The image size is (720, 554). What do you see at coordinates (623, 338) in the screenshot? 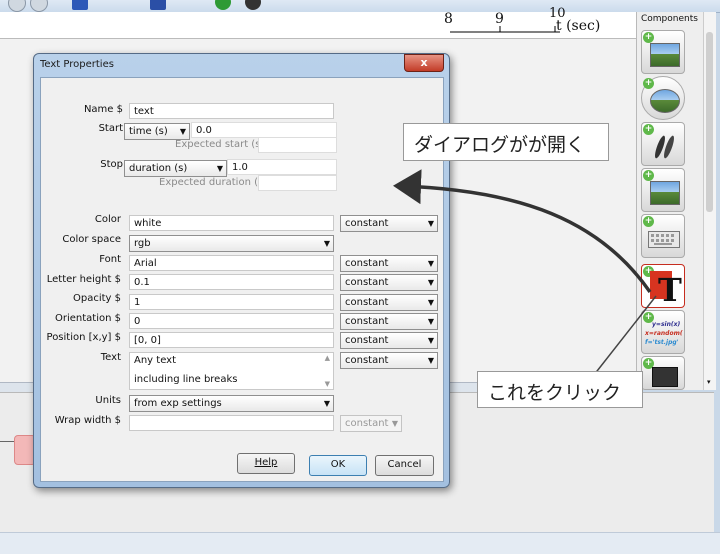
I see `callout-pointer` at bounding box center [623, 338].